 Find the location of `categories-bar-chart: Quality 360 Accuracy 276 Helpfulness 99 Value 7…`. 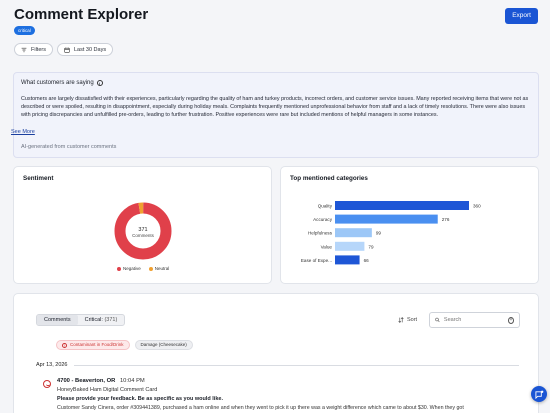

categories-bar-chart: Quality 360 Accuracy 276 Helpfulness 99 Value 7… is located at coordinates (391, 233).